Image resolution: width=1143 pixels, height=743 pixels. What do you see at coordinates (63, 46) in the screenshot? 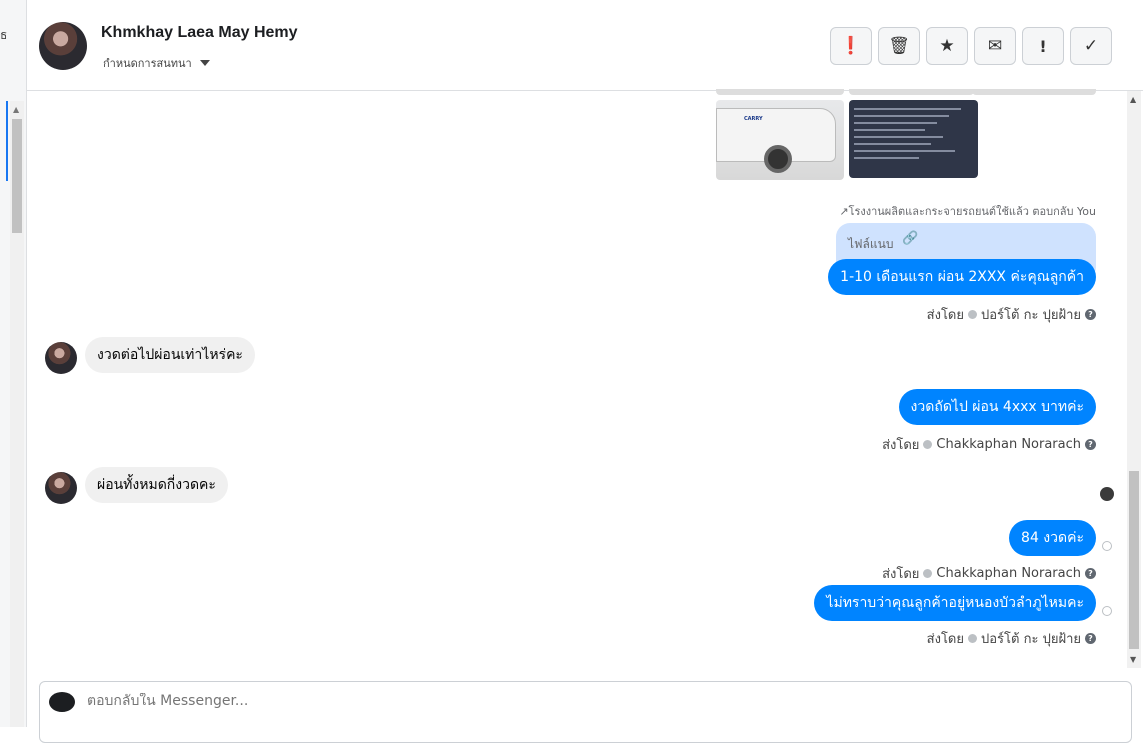
I see `contact-avatar` at bounding box center [63, 46].